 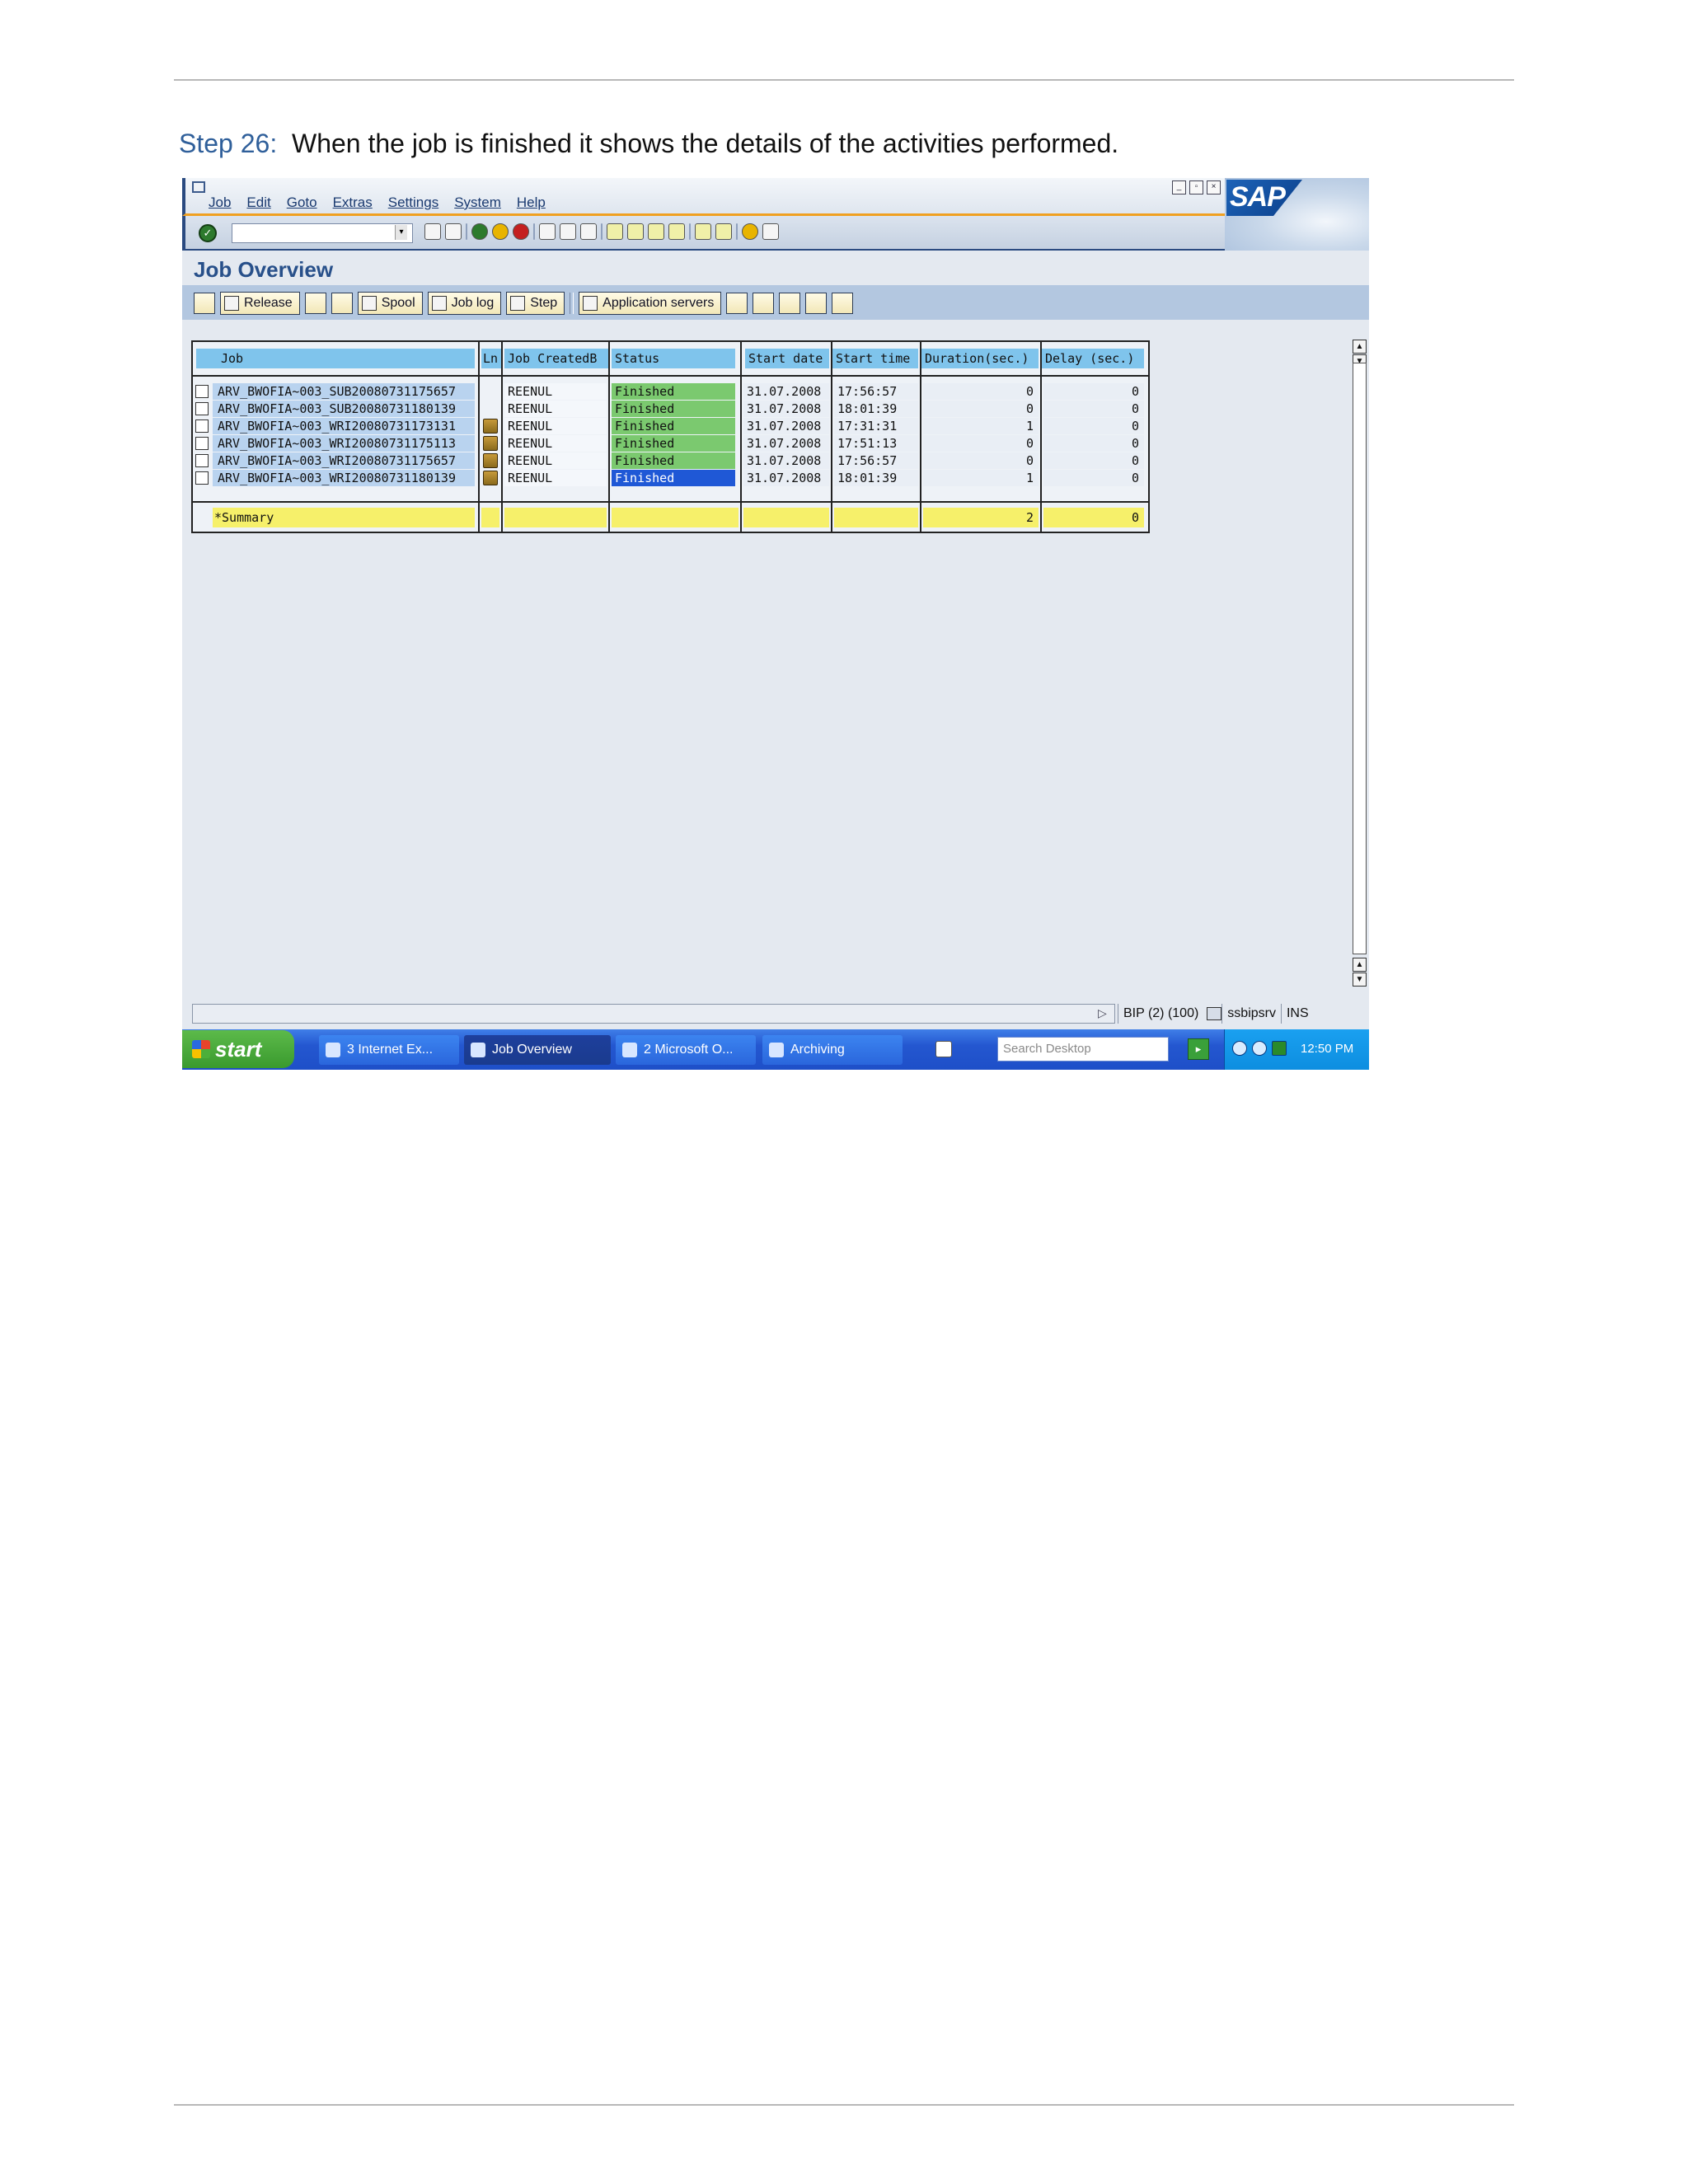 I want to click on refresh-icon, so click(x=205, y=303).